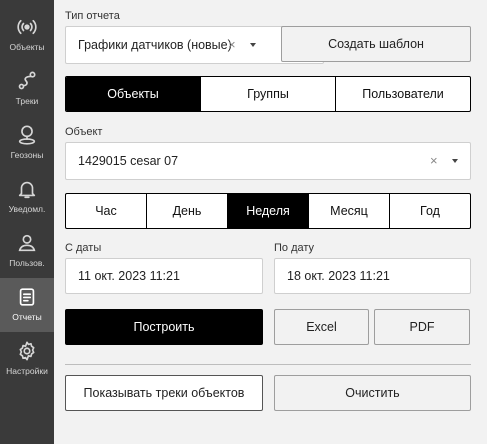  Describe the element at coordinates (164, 327) in the screenshot. I see `build-button: Построить` at that location.